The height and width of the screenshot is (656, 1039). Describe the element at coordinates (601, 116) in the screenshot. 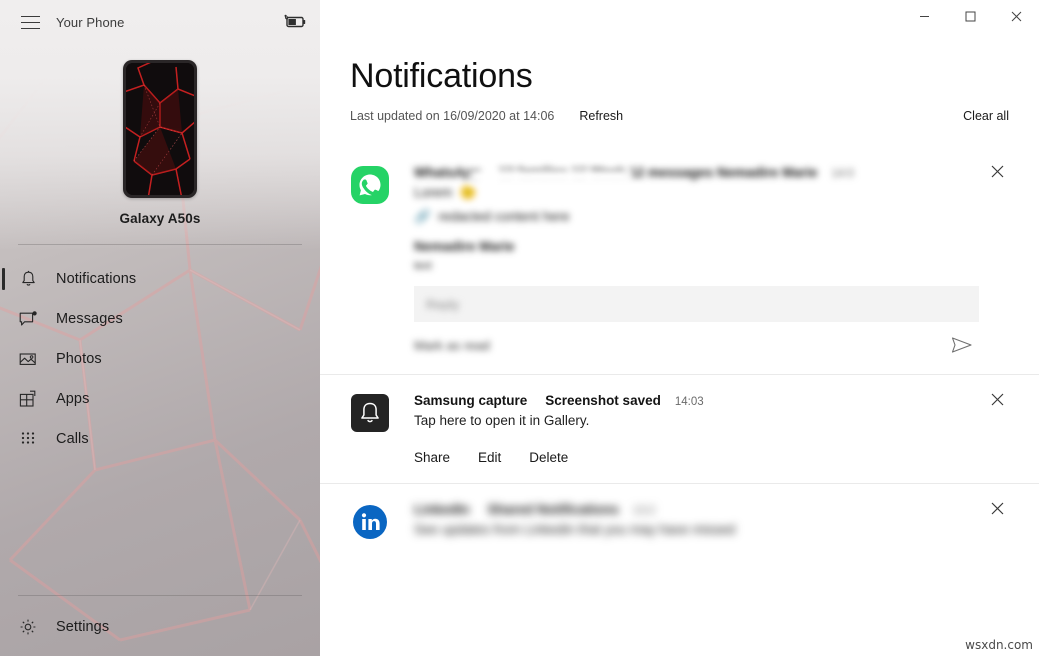

I see `refresh-button: Refresh` at that location.